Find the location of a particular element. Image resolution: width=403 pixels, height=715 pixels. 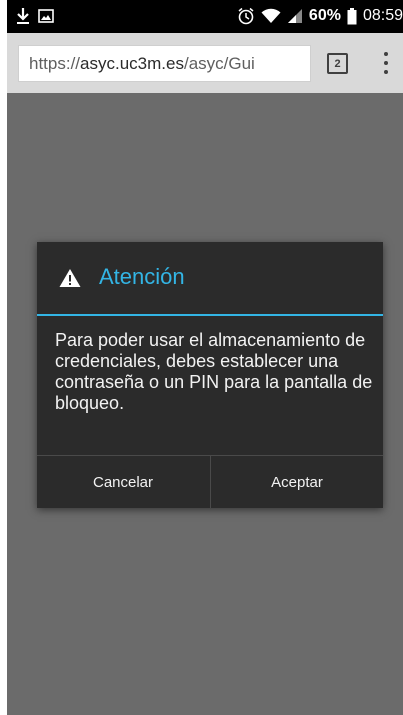

url-host: asyc.uc3m.es is located at coordinates (132, 63).